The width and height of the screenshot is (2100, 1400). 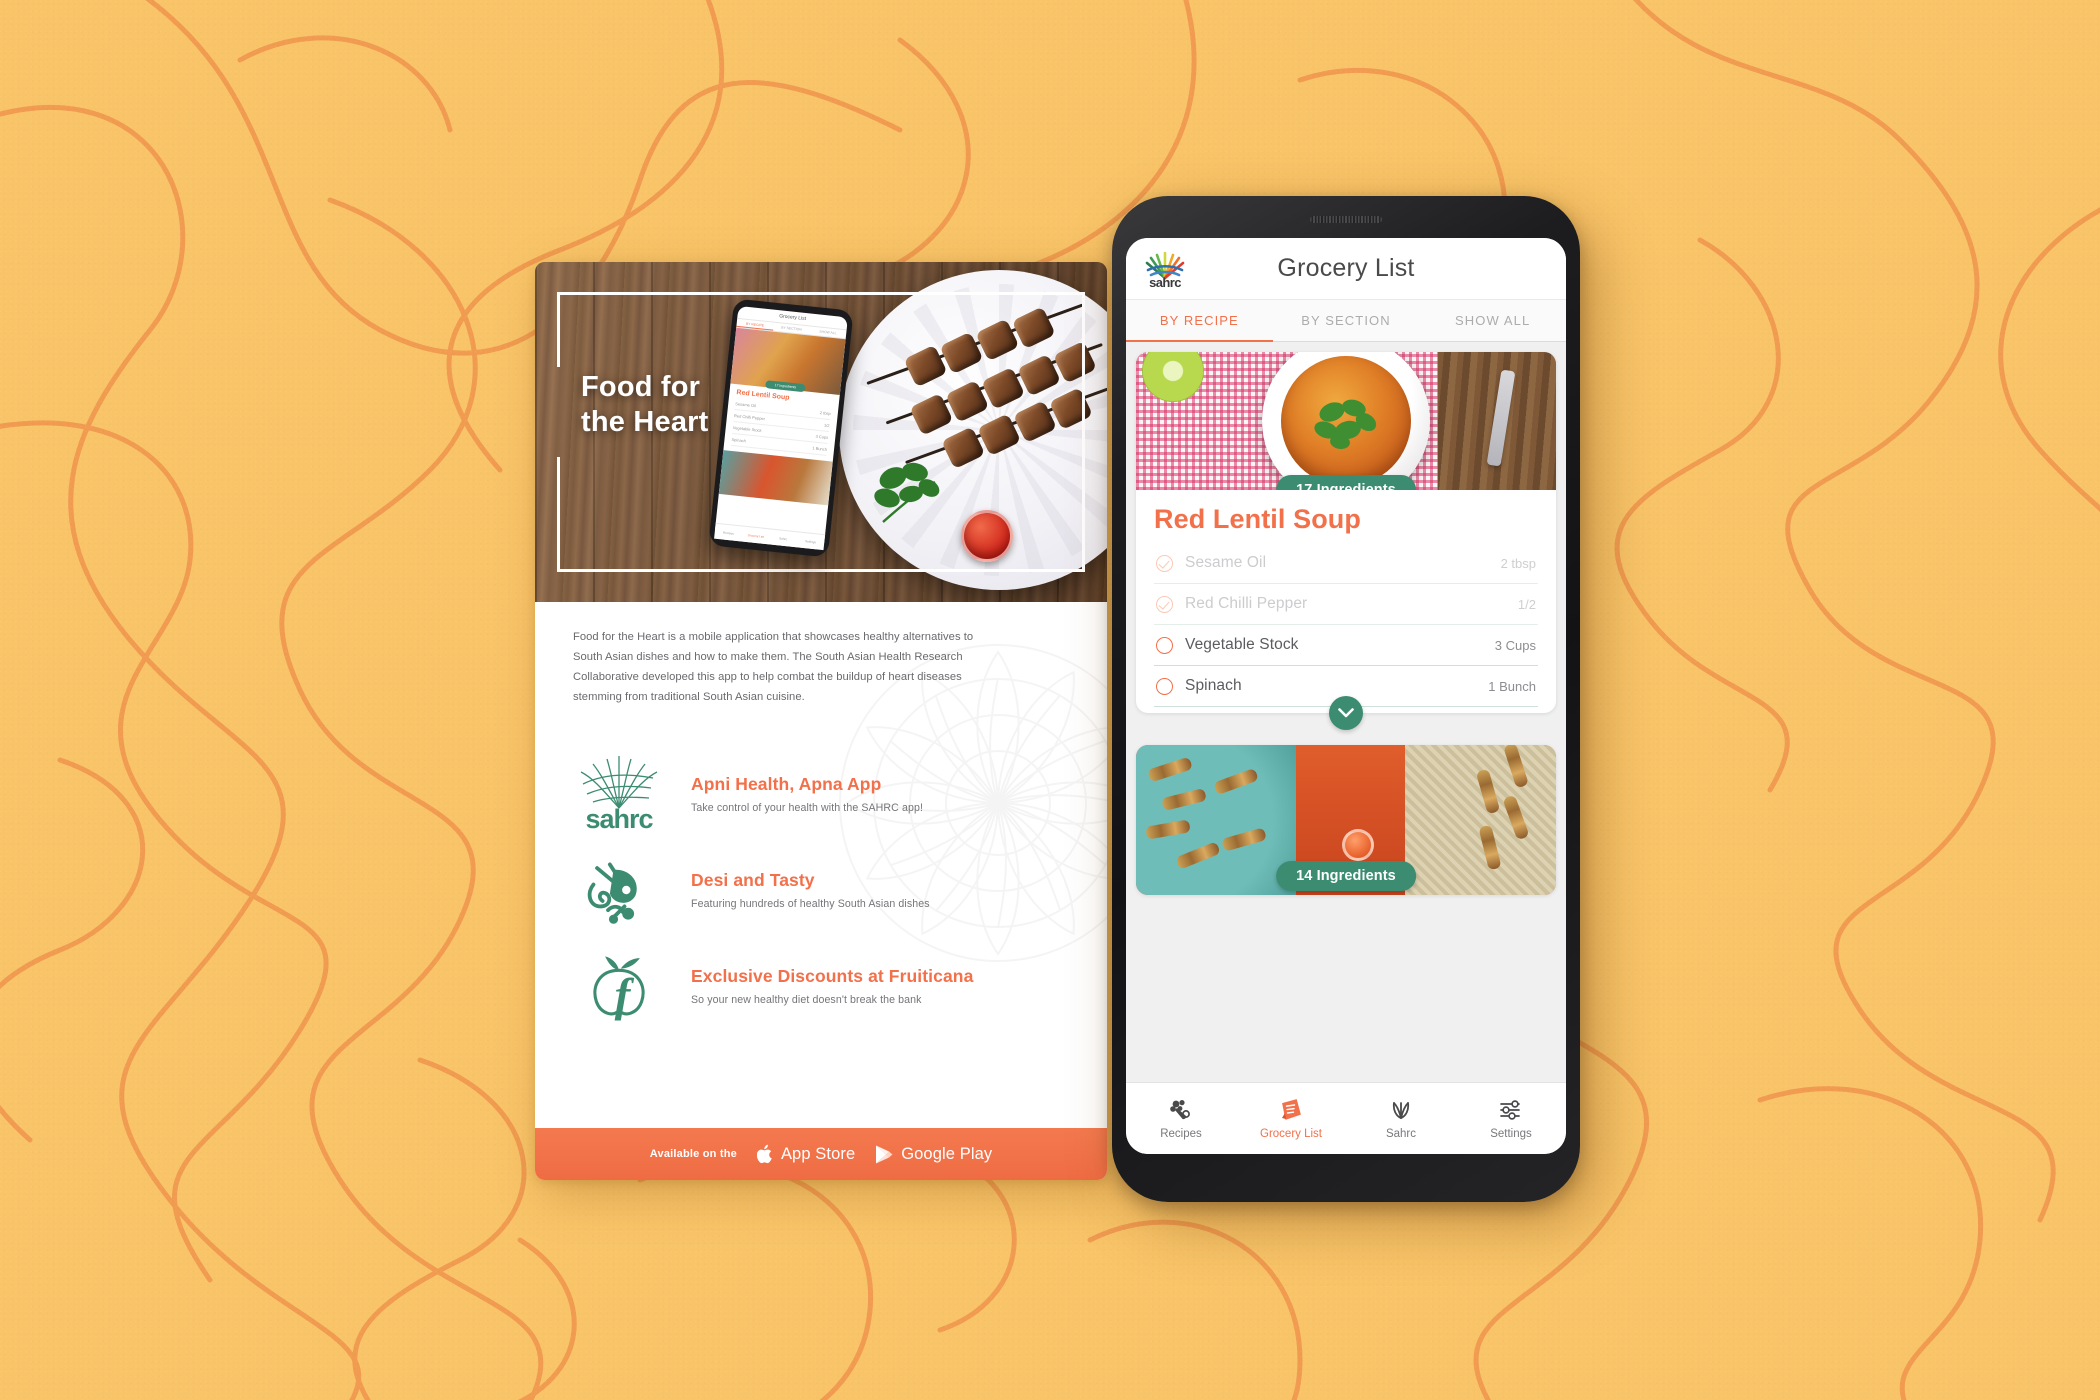 I want to click on app-header: sahrc Grocery List, so click(x=1346, y=269).